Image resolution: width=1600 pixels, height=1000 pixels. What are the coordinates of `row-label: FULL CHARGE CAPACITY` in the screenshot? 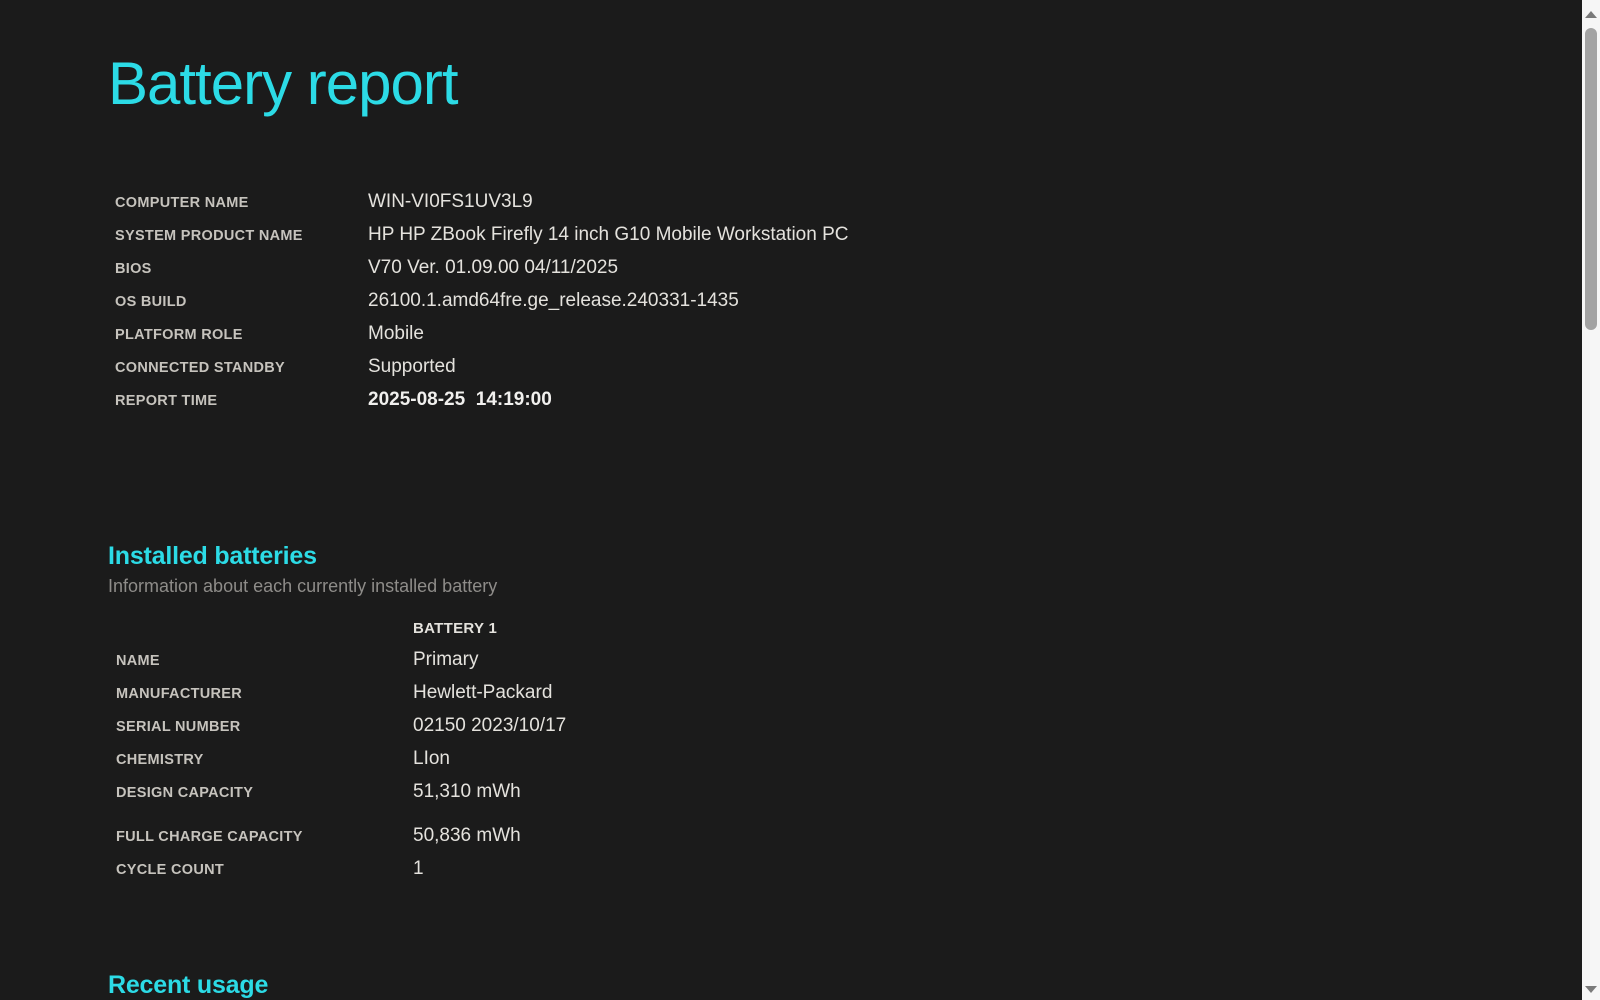 It's located at (209, 837).